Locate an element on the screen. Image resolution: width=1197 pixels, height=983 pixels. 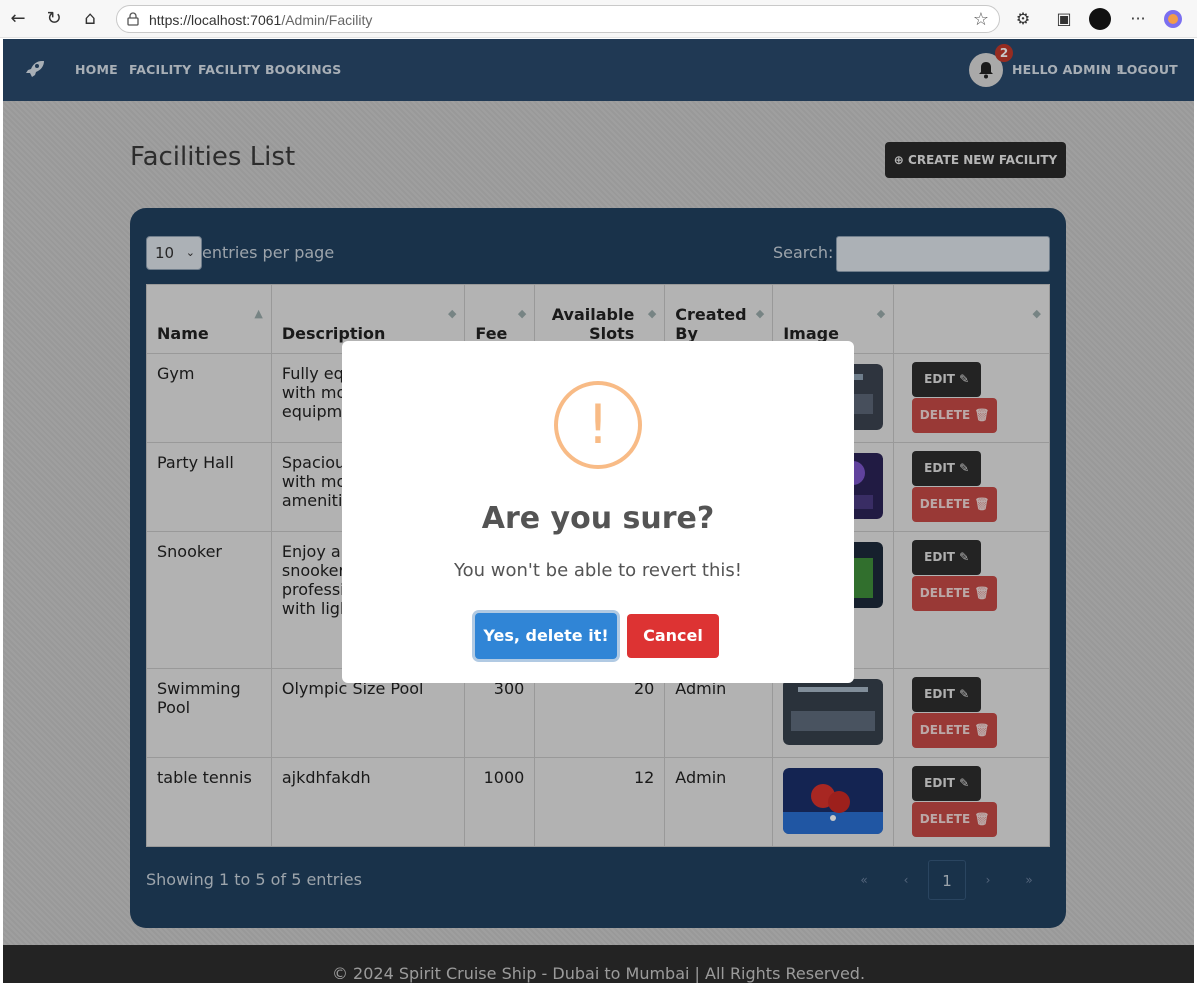
address-bar: https://localhost:7061/Admin/Facility ☆ is located at coordinates (558, 19).